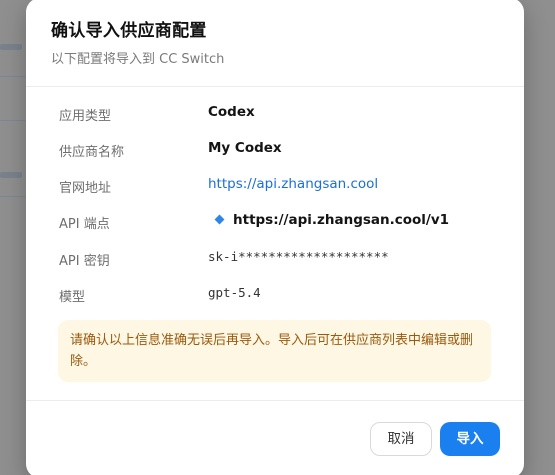 The image size is (555, 475). Describe the element at coordinates (138, 59) in the screenshot. I see `dialog-subtitle: 以下配置将导入到 CC Switch` at that location.